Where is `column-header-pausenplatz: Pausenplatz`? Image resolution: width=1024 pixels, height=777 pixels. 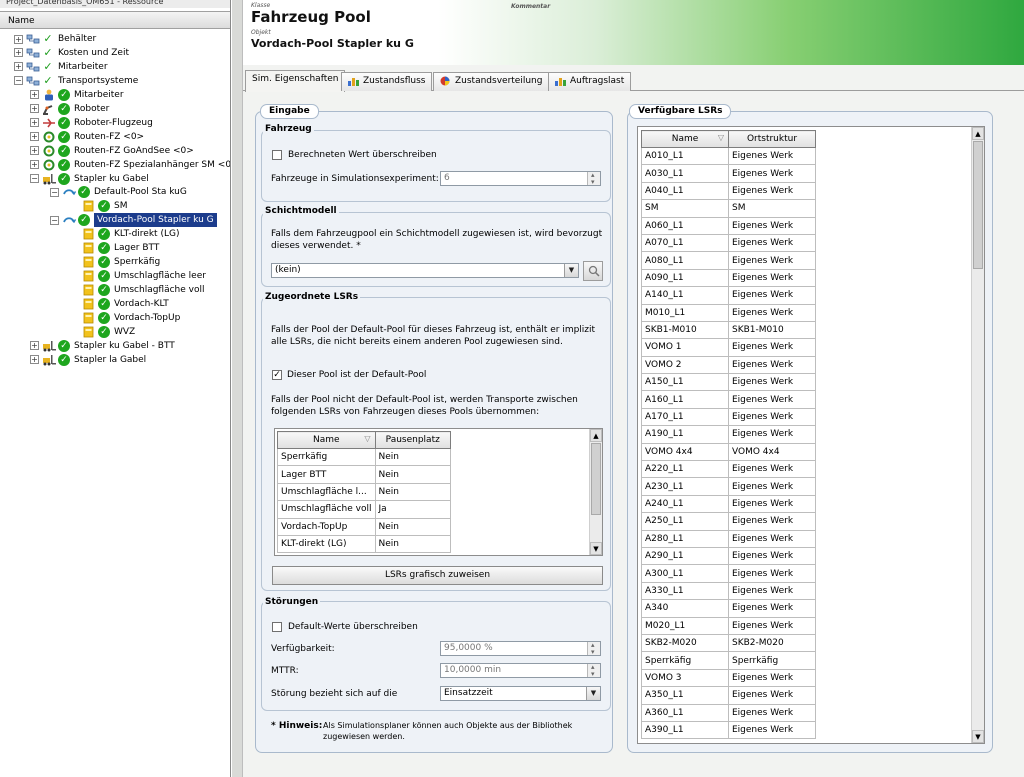
column-header-pausenplatz: Pausenplatz is located at coordinates (412, 440).